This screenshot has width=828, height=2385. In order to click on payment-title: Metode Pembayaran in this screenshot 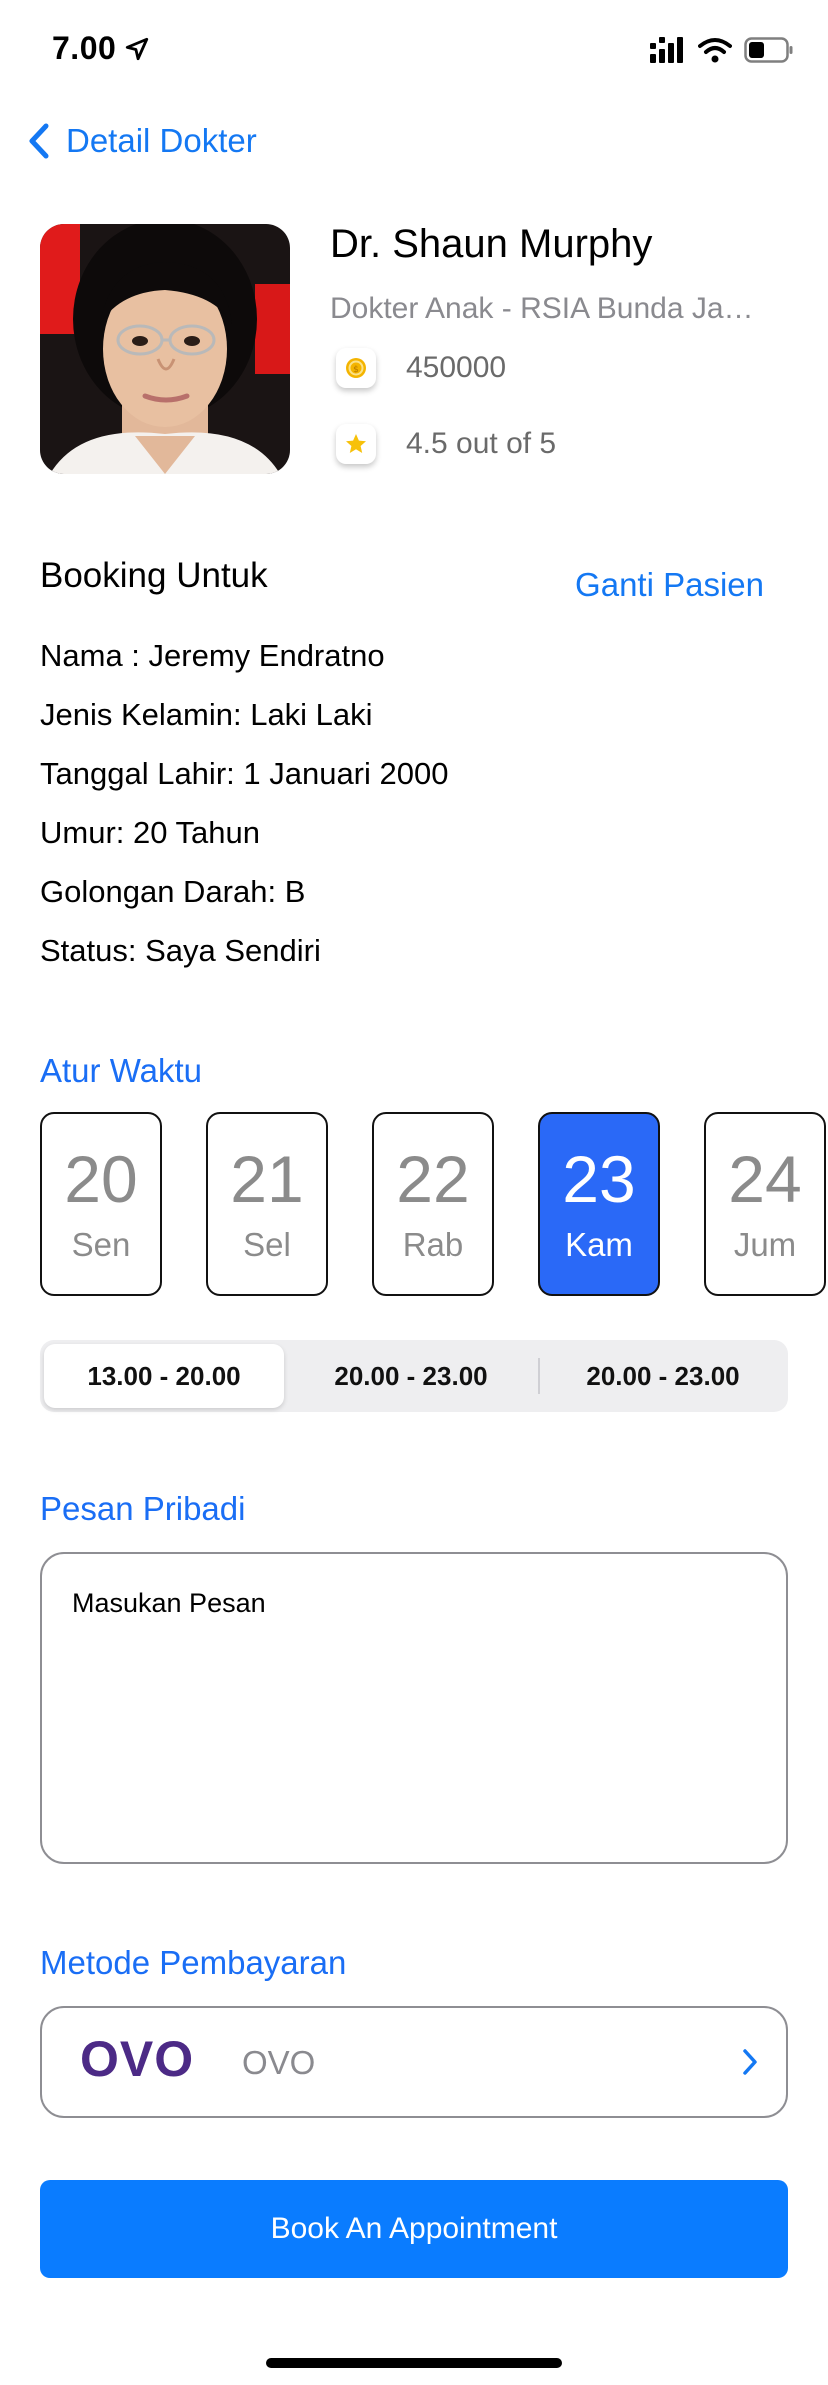, I will do `click(193, 1962)`.